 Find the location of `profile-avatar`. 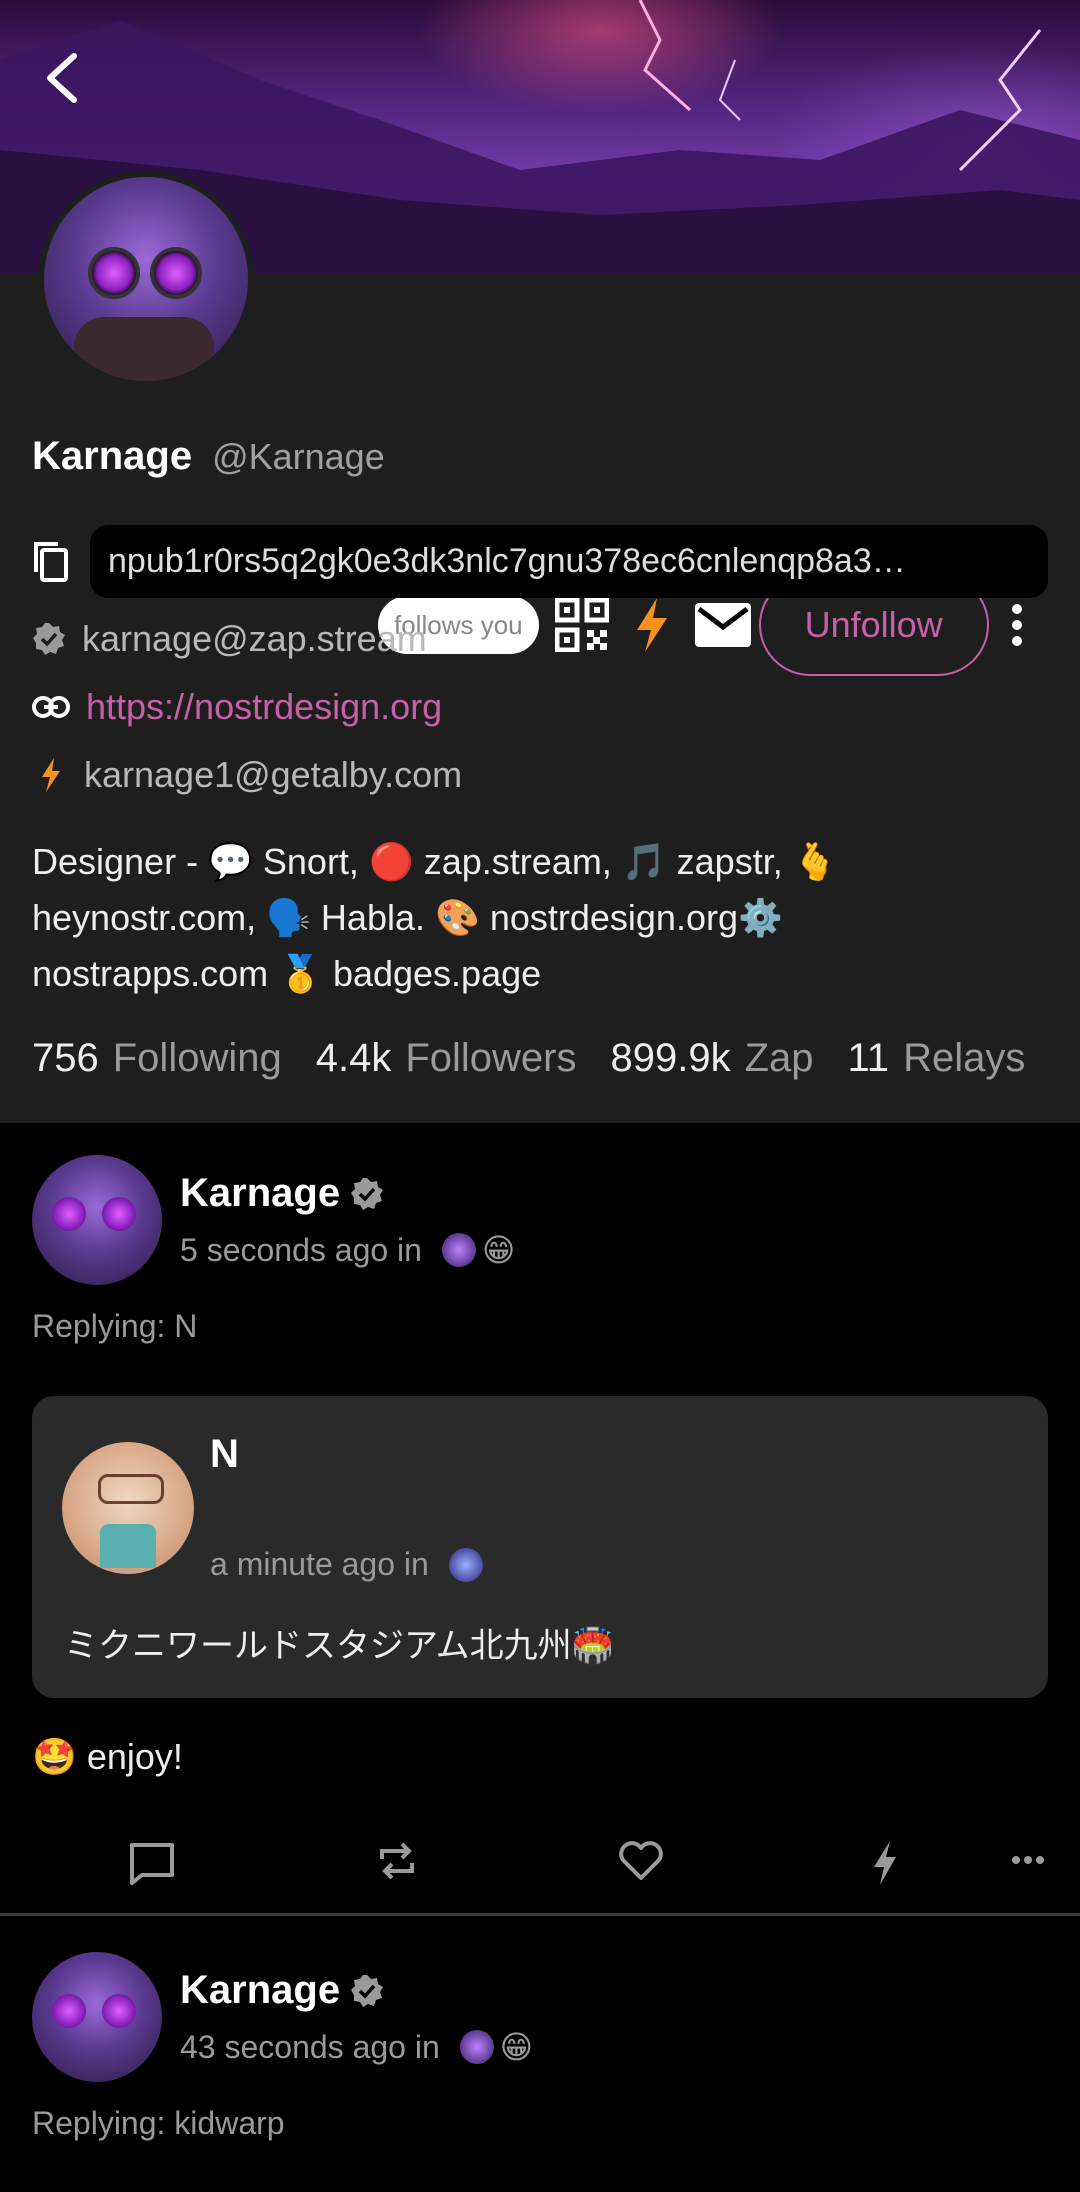

profile-avatar is located at coordinates (146, 279).